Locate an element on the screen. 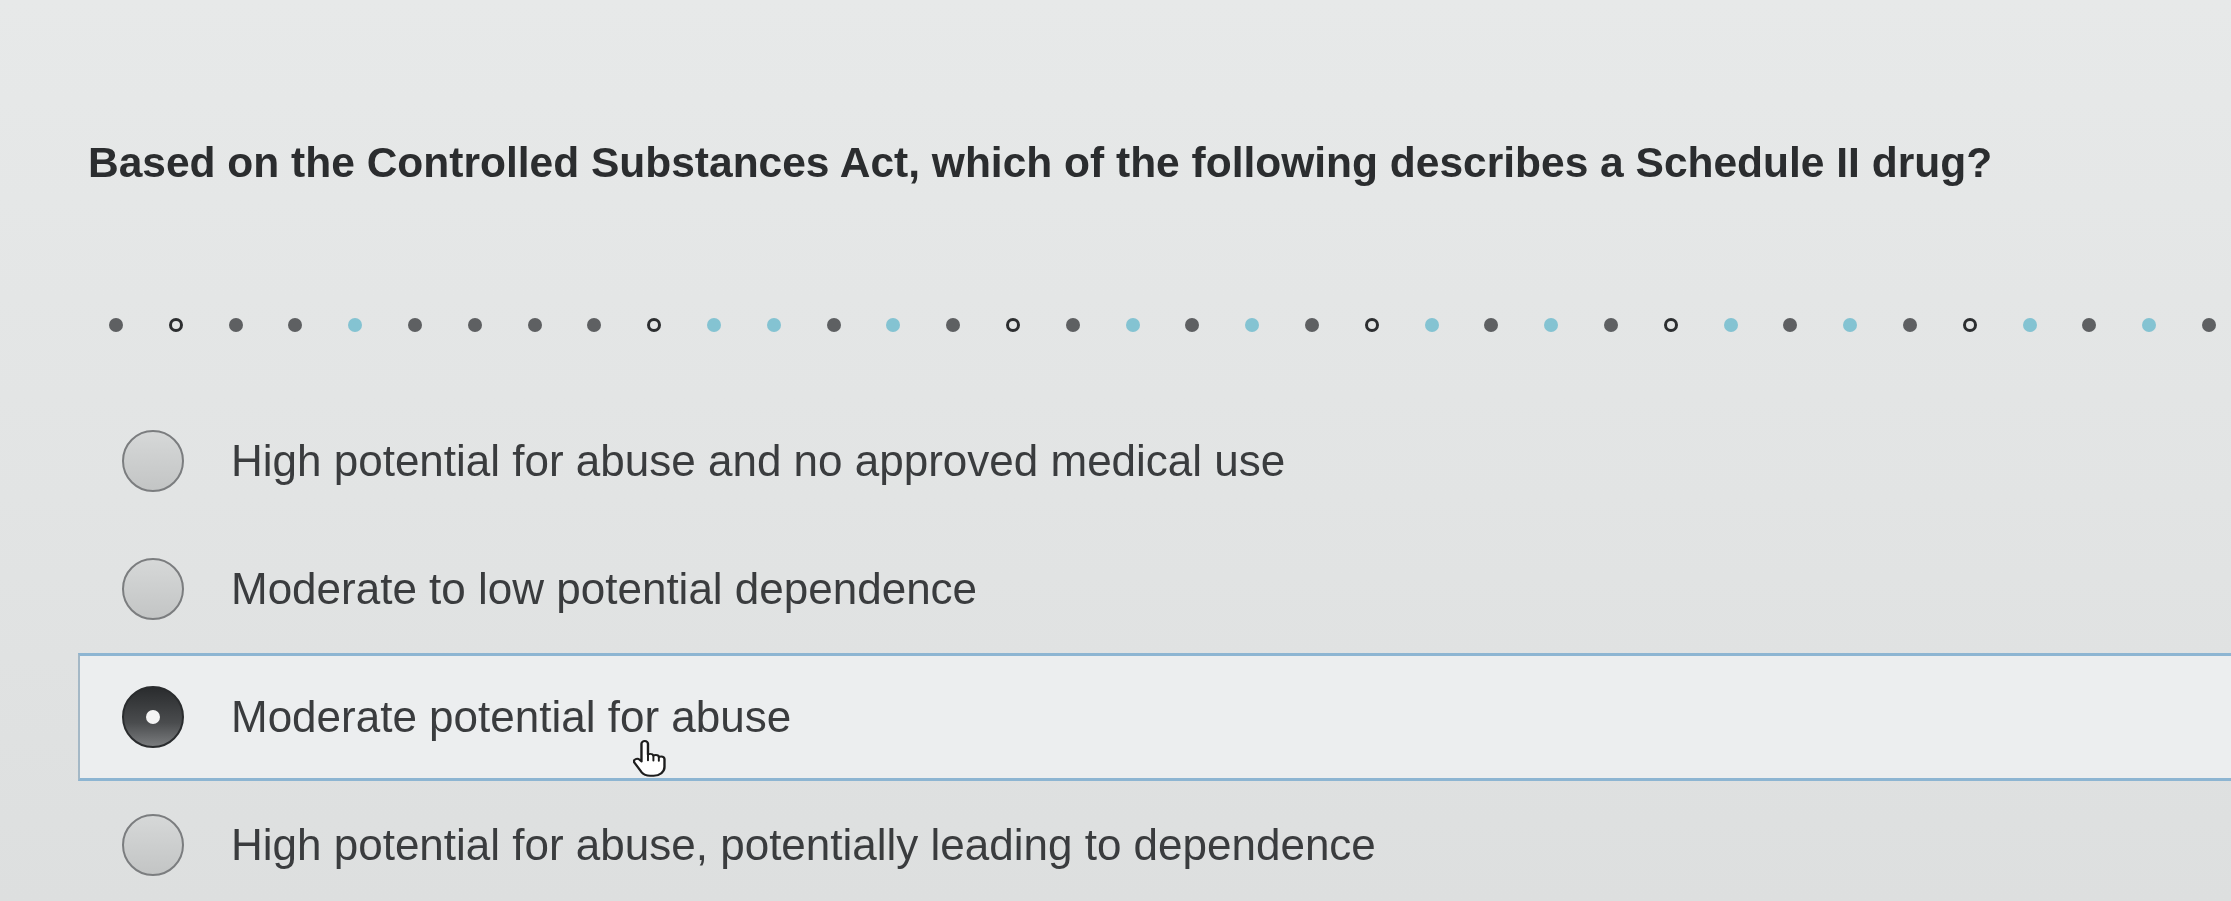  option-label: High potential for abuse, potentially leading to dependence is located at coordinates (803, 845).